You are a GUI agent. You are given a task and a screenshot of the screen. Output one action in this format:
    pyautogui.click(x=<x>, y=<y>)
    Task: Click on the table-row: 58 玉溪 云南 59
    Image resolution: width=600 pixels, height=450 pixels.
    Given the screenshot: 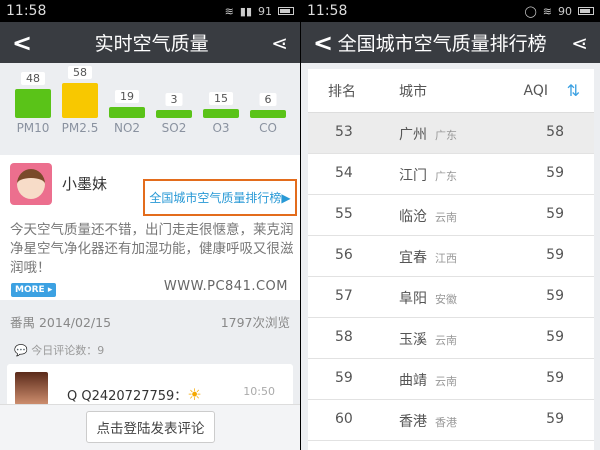 What is the action you would take?
    pyautogui.click(x=451, y=338)
    